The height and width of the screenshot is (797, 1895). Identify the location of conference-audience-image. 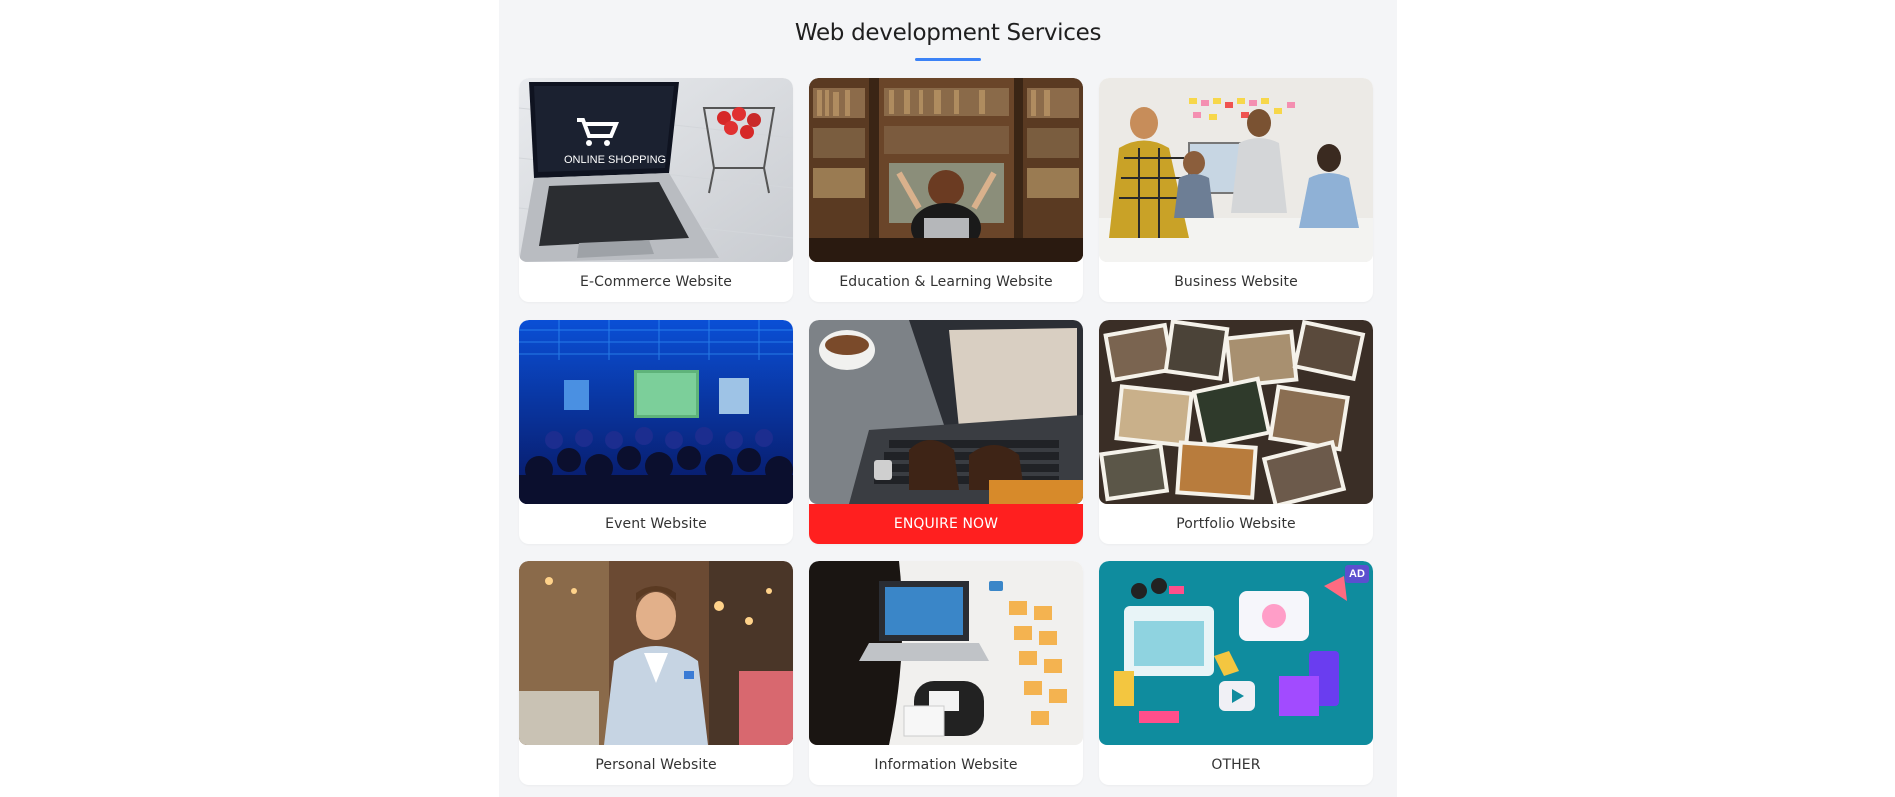
(656, 412).